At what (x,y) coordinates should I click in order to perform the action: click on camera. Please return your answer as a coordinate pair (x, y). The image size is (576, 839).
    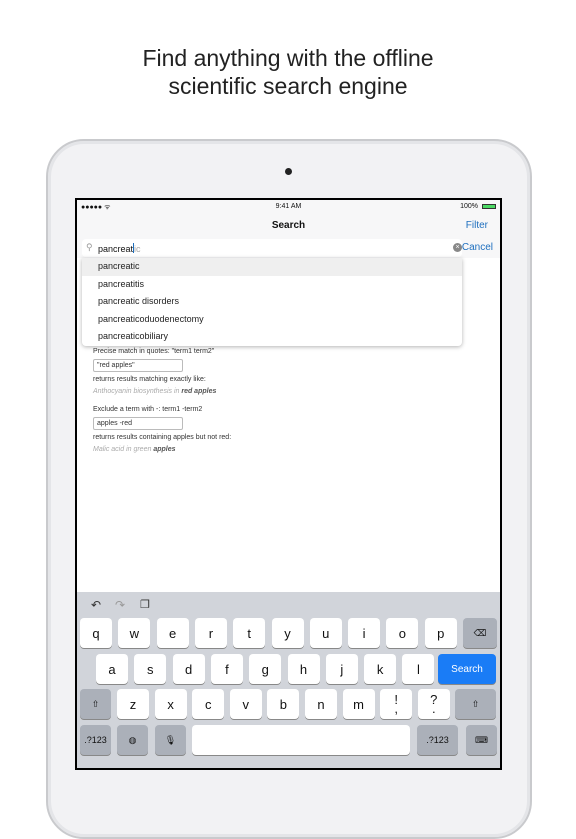
    Looking at the image, I should click on (288, 171).